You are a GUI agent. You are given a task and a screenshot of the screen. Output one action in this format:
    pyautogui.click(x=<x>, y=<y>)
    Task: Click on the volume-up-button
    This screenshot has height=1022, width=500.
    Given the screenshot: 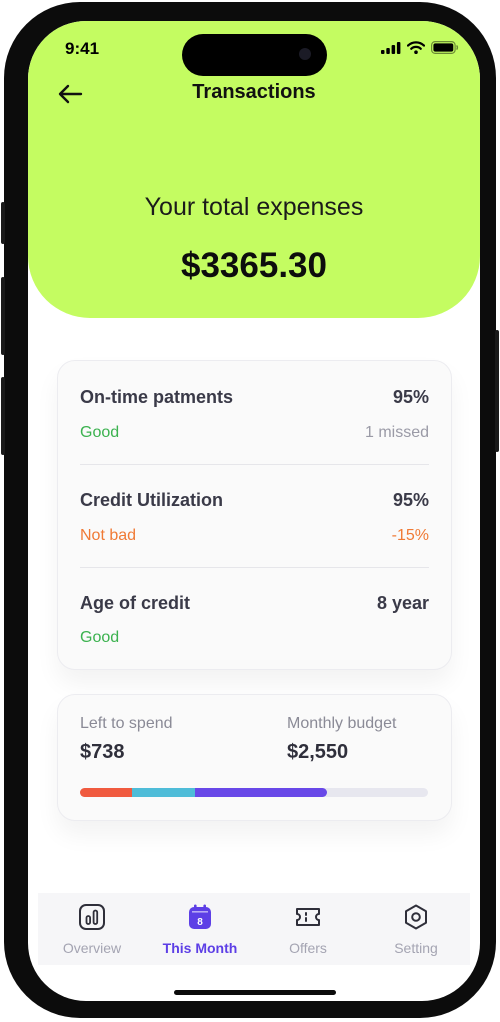 What is the action you would take?
    pyautogui.click(x=3, y=316)
    